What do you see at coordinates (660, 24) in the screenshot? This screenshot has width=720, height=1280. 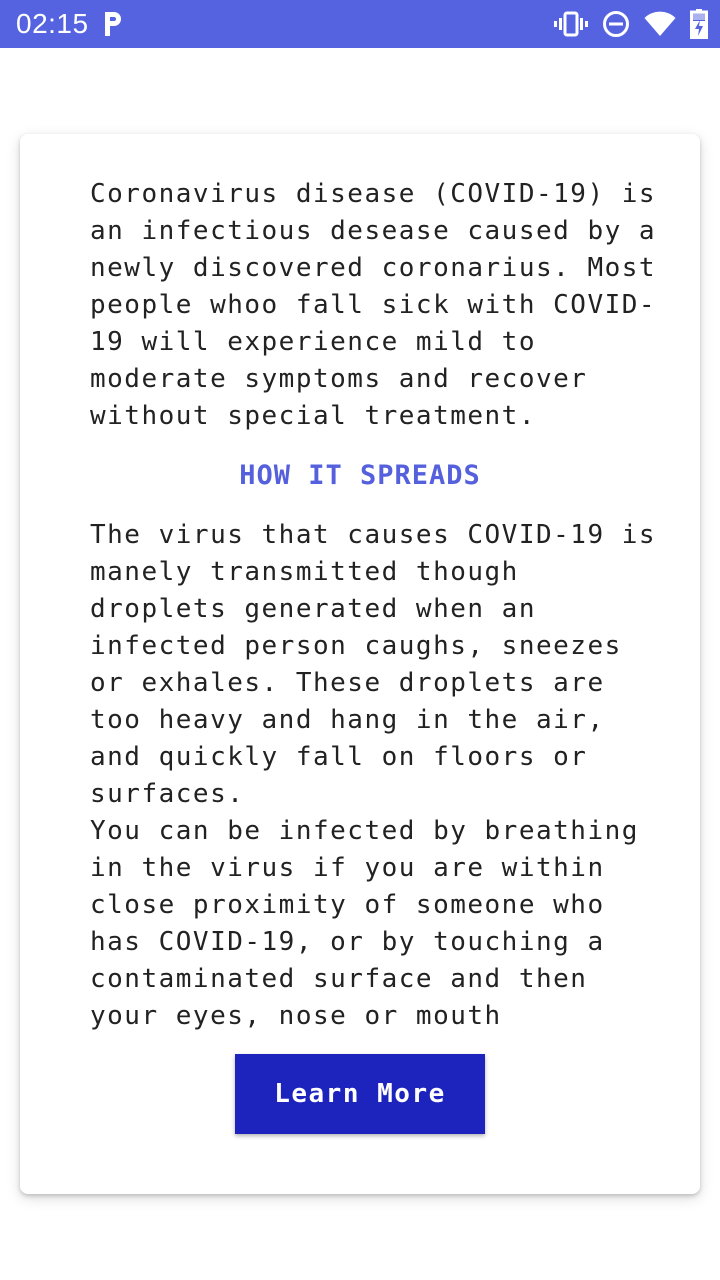 I see `wifi-icon` at bounding box center [660, 24].